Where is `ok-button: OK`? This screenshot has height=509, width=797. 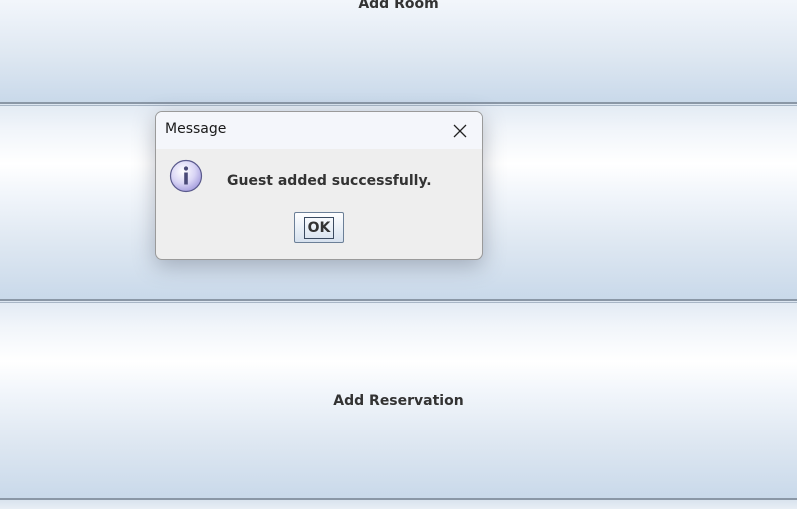
ok-button: OK is located at coordinates (319, 227).